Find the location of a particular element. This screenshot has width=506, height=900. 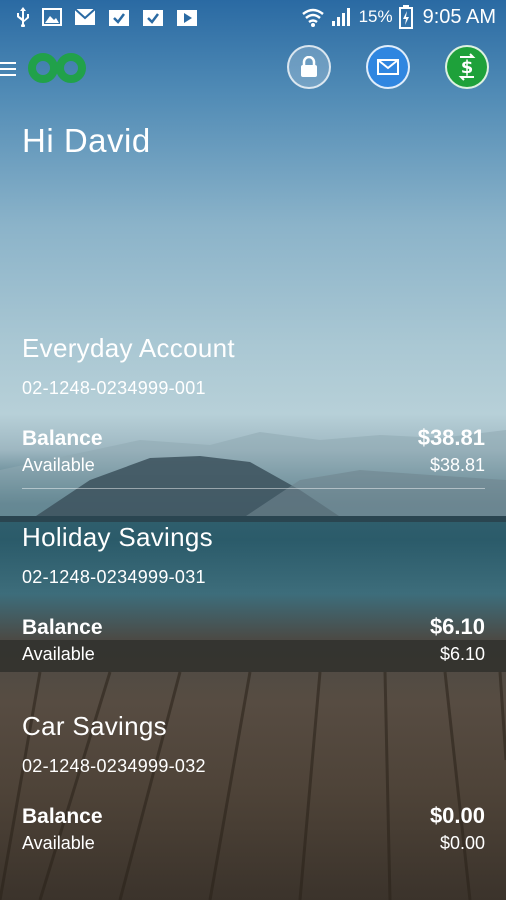

balance-row: Balance $0.00 is located at coordinates (253, 816).